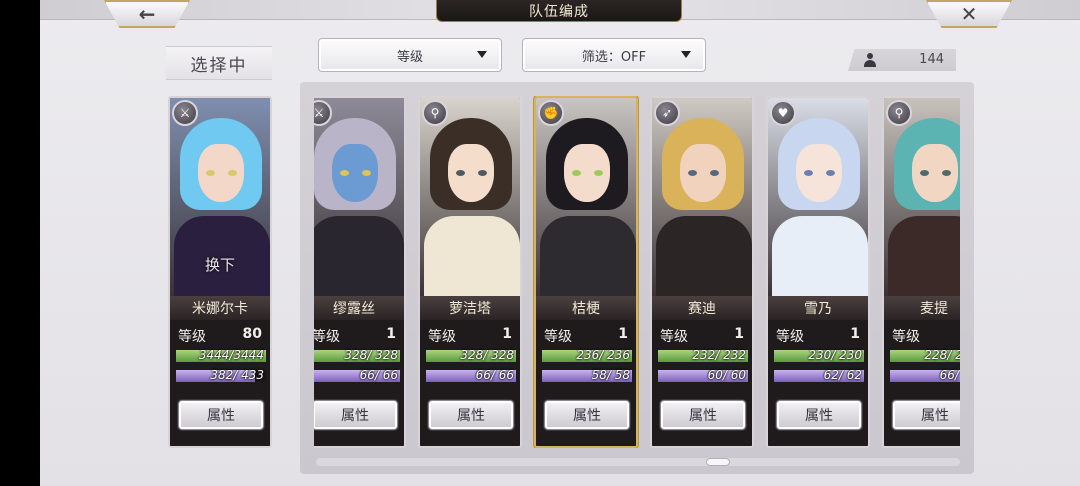 The width and height of the screenshot is (1080, 486). I want to click on mp-text: 58/ 58, so click(610, 375).